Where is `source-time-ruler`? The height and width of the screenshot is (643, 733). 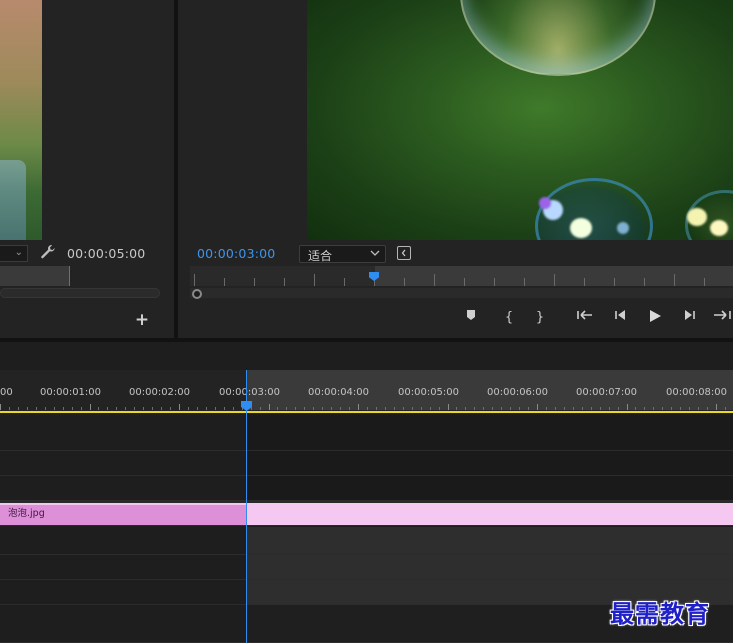
source-time-ruler is located at coordinates (87, 277).